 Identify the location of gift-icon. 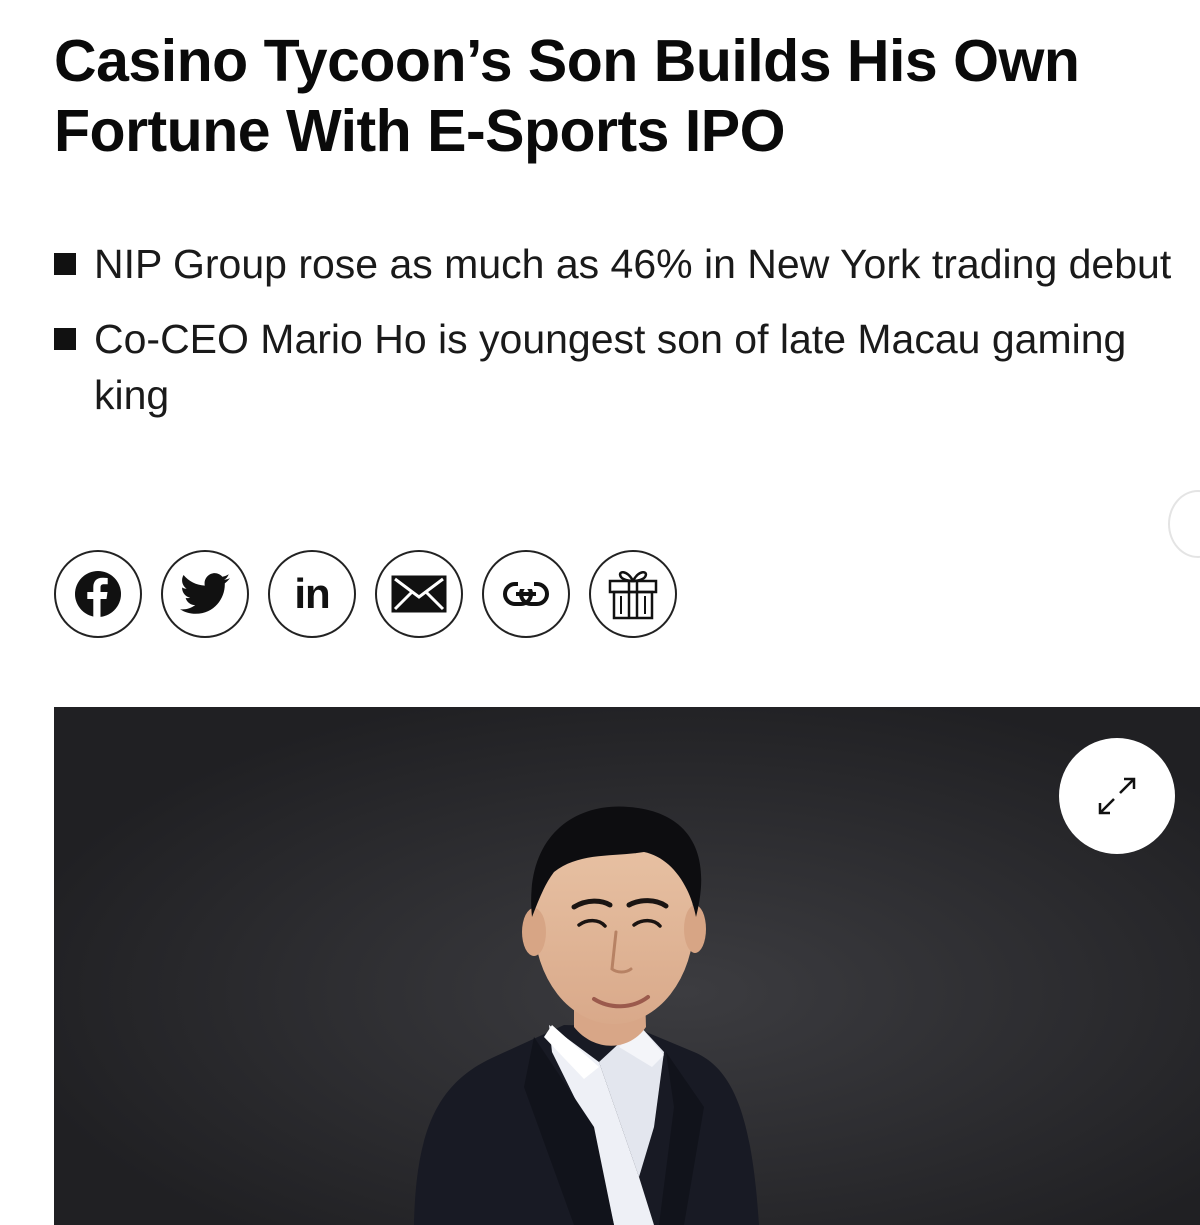
(633, 595).